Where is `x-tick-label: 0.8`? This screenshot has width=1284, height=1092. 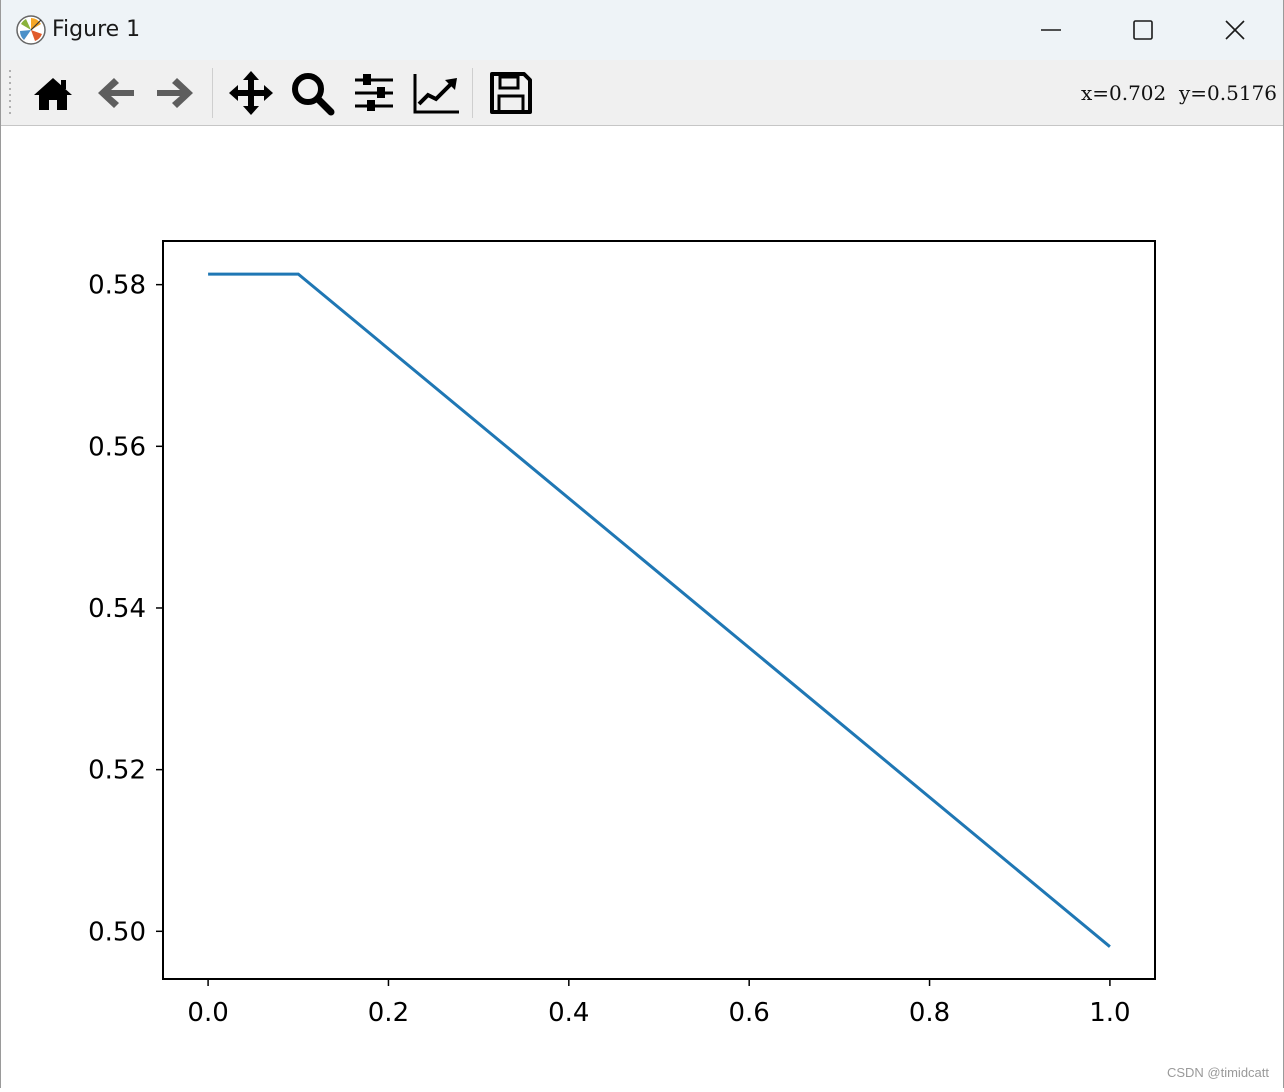
x-tick-label: 0.8 is located at coordinates (929, 1013).